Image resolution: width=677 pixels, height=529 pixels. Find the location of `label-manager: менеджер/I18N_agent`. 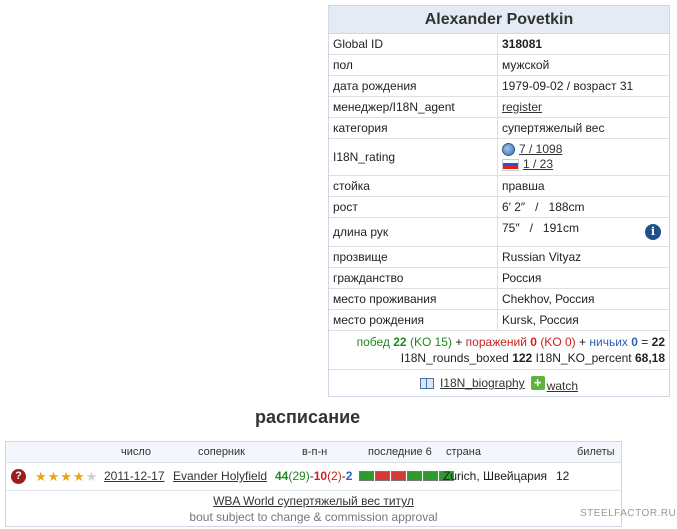

label-manager: менеджер/I18N_agent is located at coordinates (413, 107).